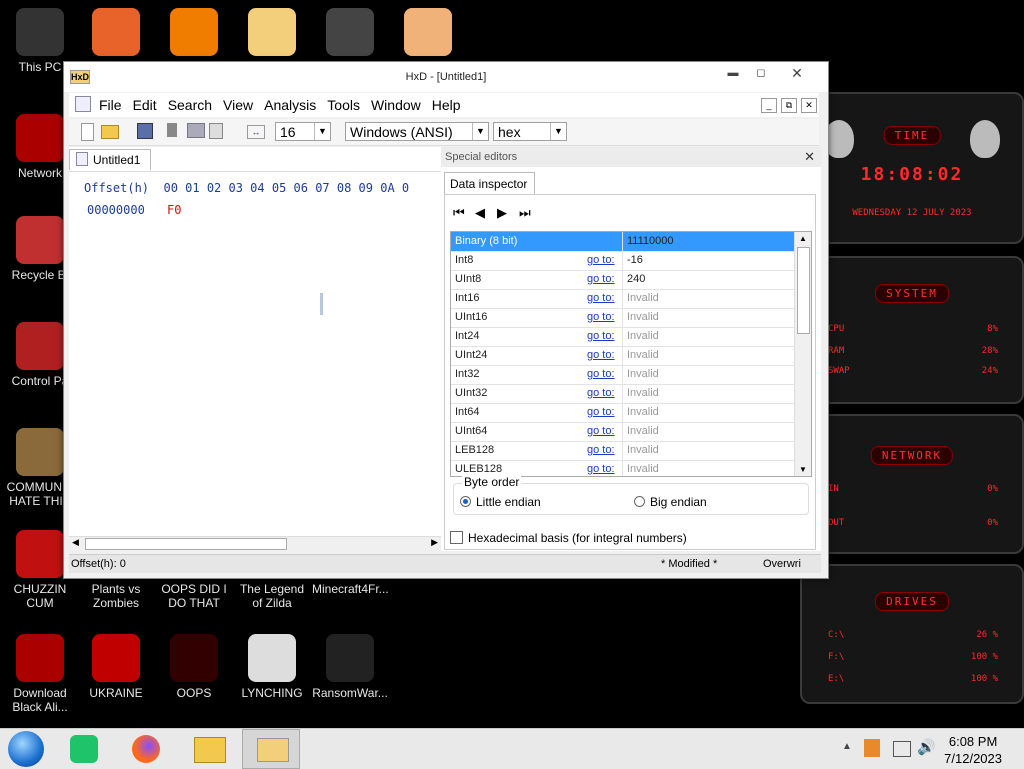 Image resolution: width=1024 pixels, height=769 pixels. I want to click on notes-app-icon, so click(84, 749).